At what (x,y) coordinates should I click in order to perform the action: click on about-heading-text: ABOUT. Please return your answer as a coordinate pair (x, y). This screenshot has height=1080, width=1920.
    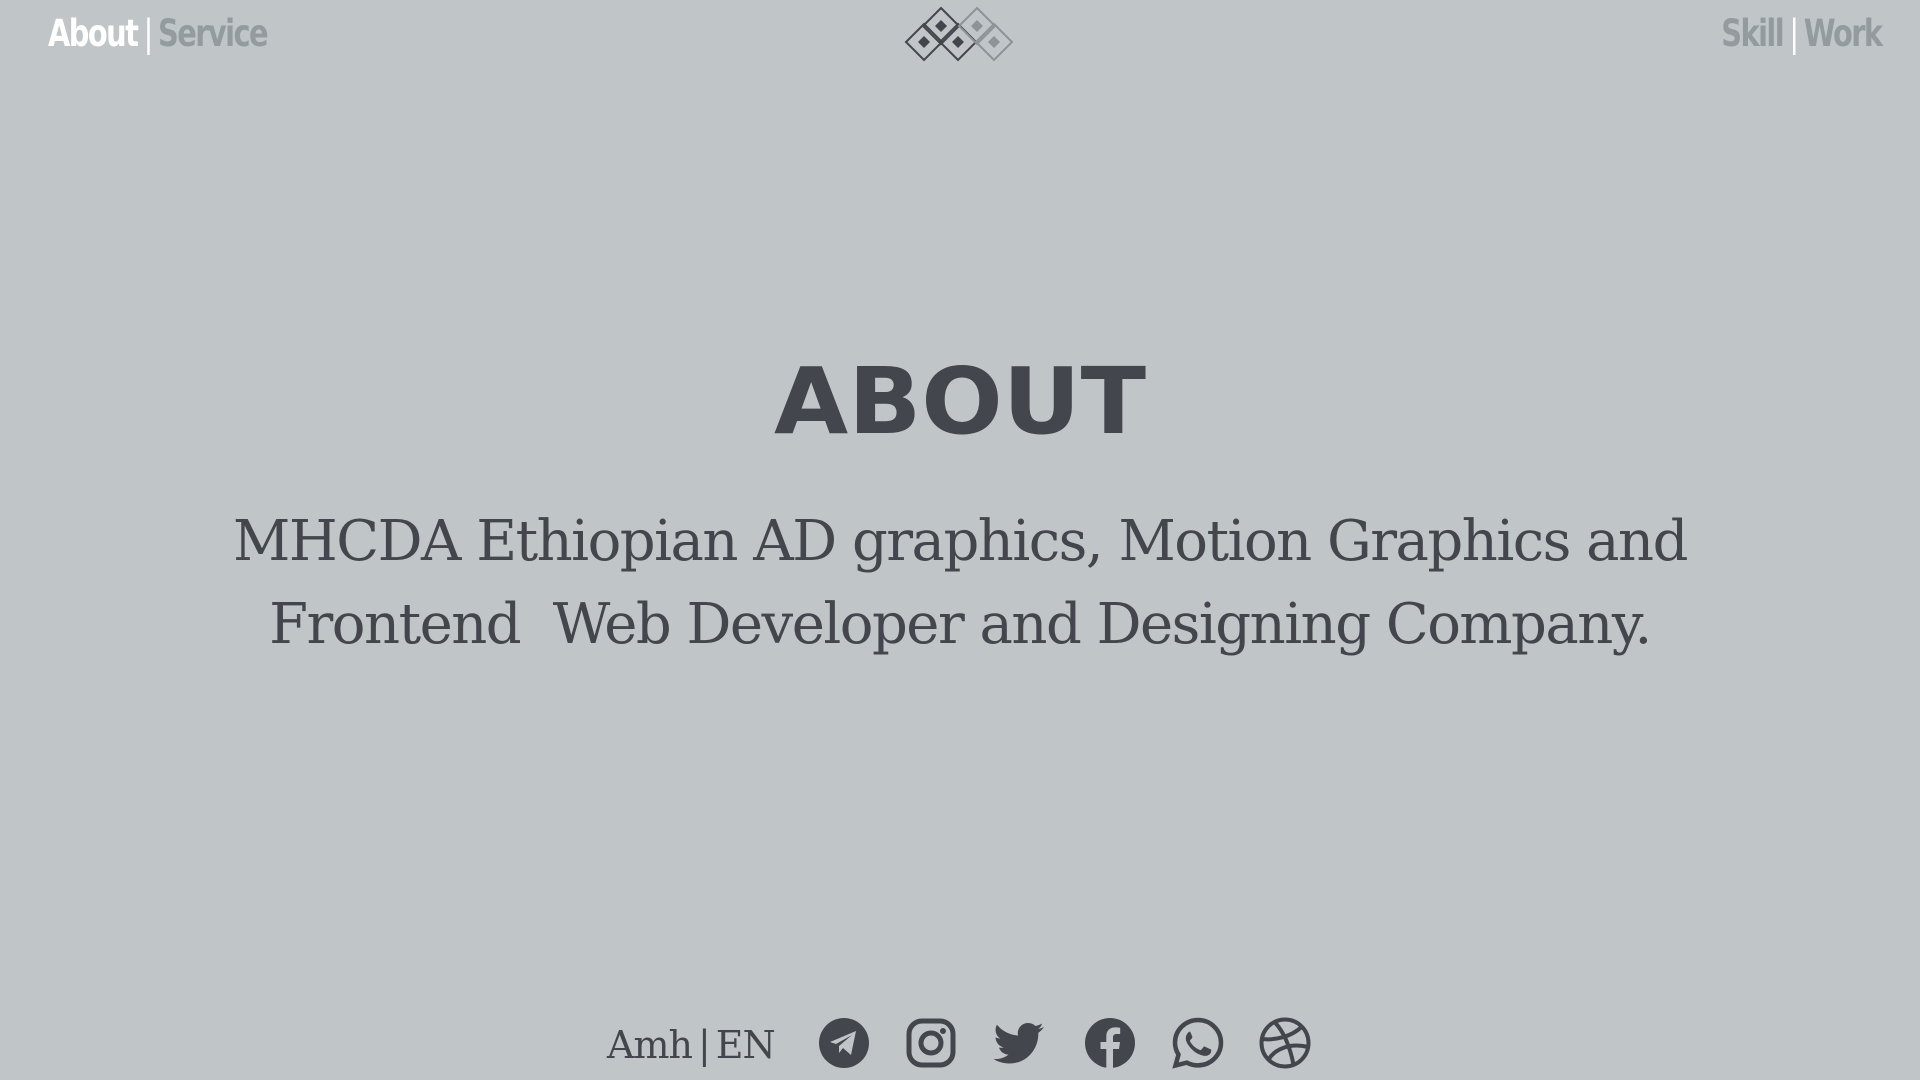
    Looking at the image, I should click on (960, 400).